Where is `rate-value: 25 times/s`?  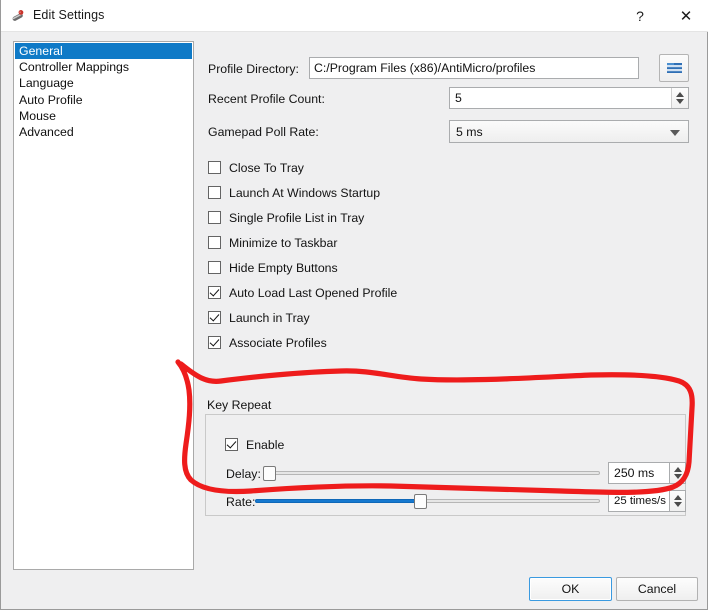
rate-value: 25 times/s is located at coordinates (639, 501).